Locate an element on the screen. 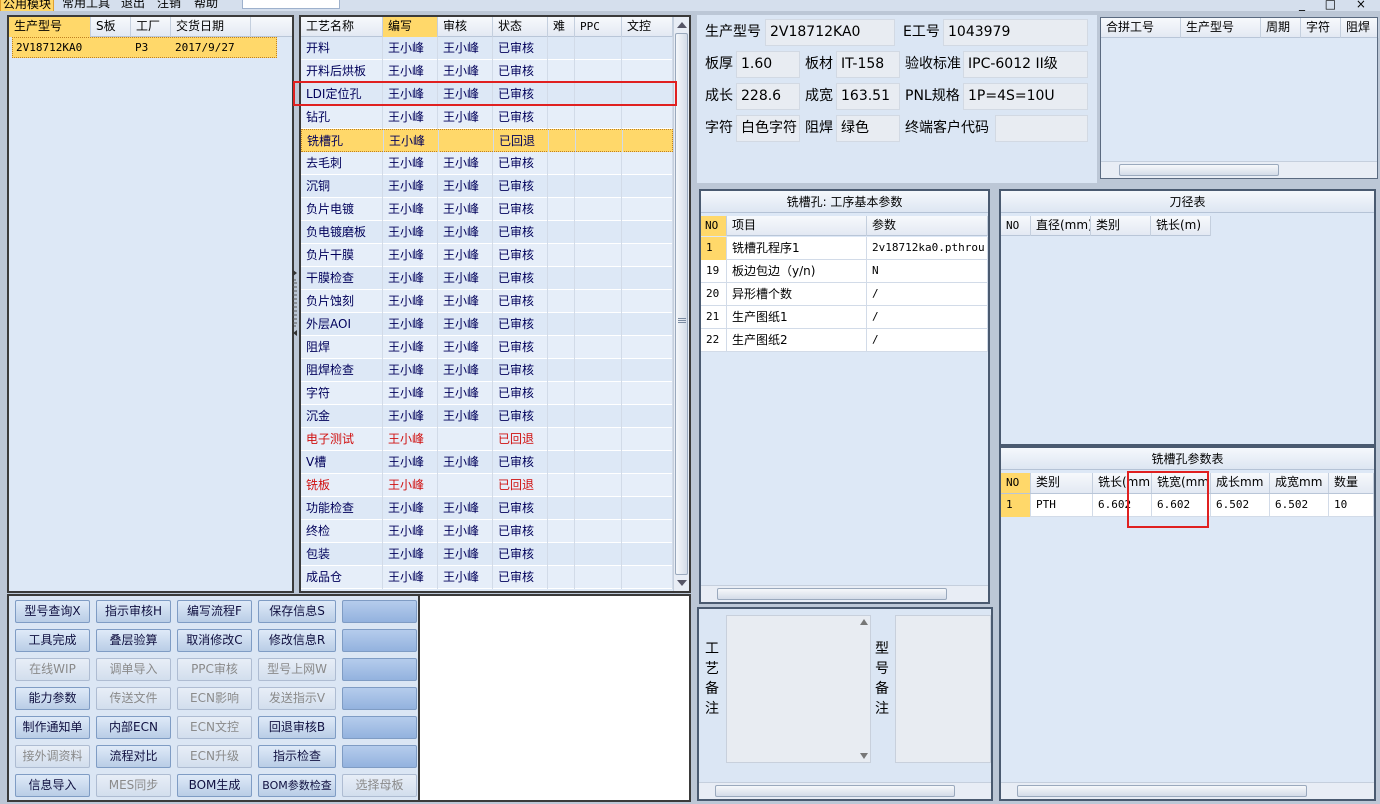  col-slot-qty: 数量 is located at coordinates (1351, 483).